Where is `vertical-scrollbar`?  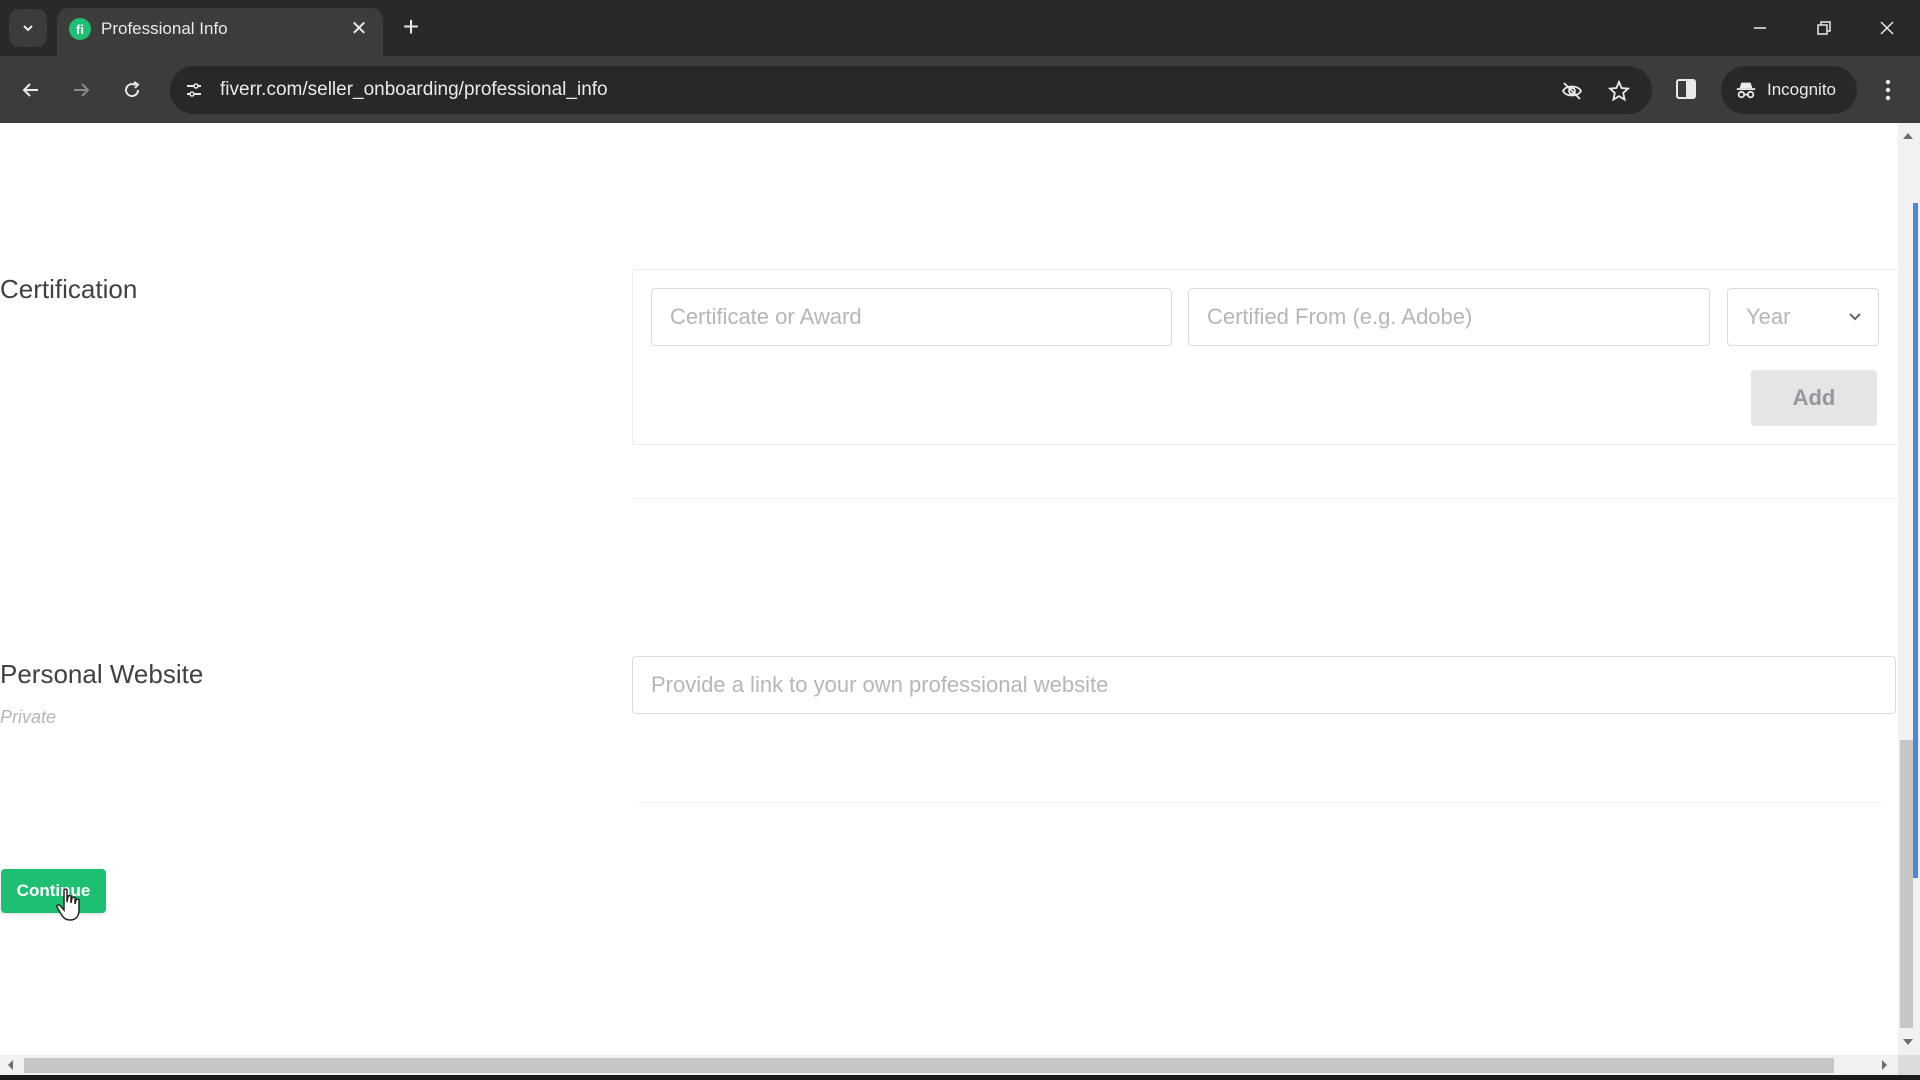
vertical-scrollbar is located at coordinates (1909, 589).